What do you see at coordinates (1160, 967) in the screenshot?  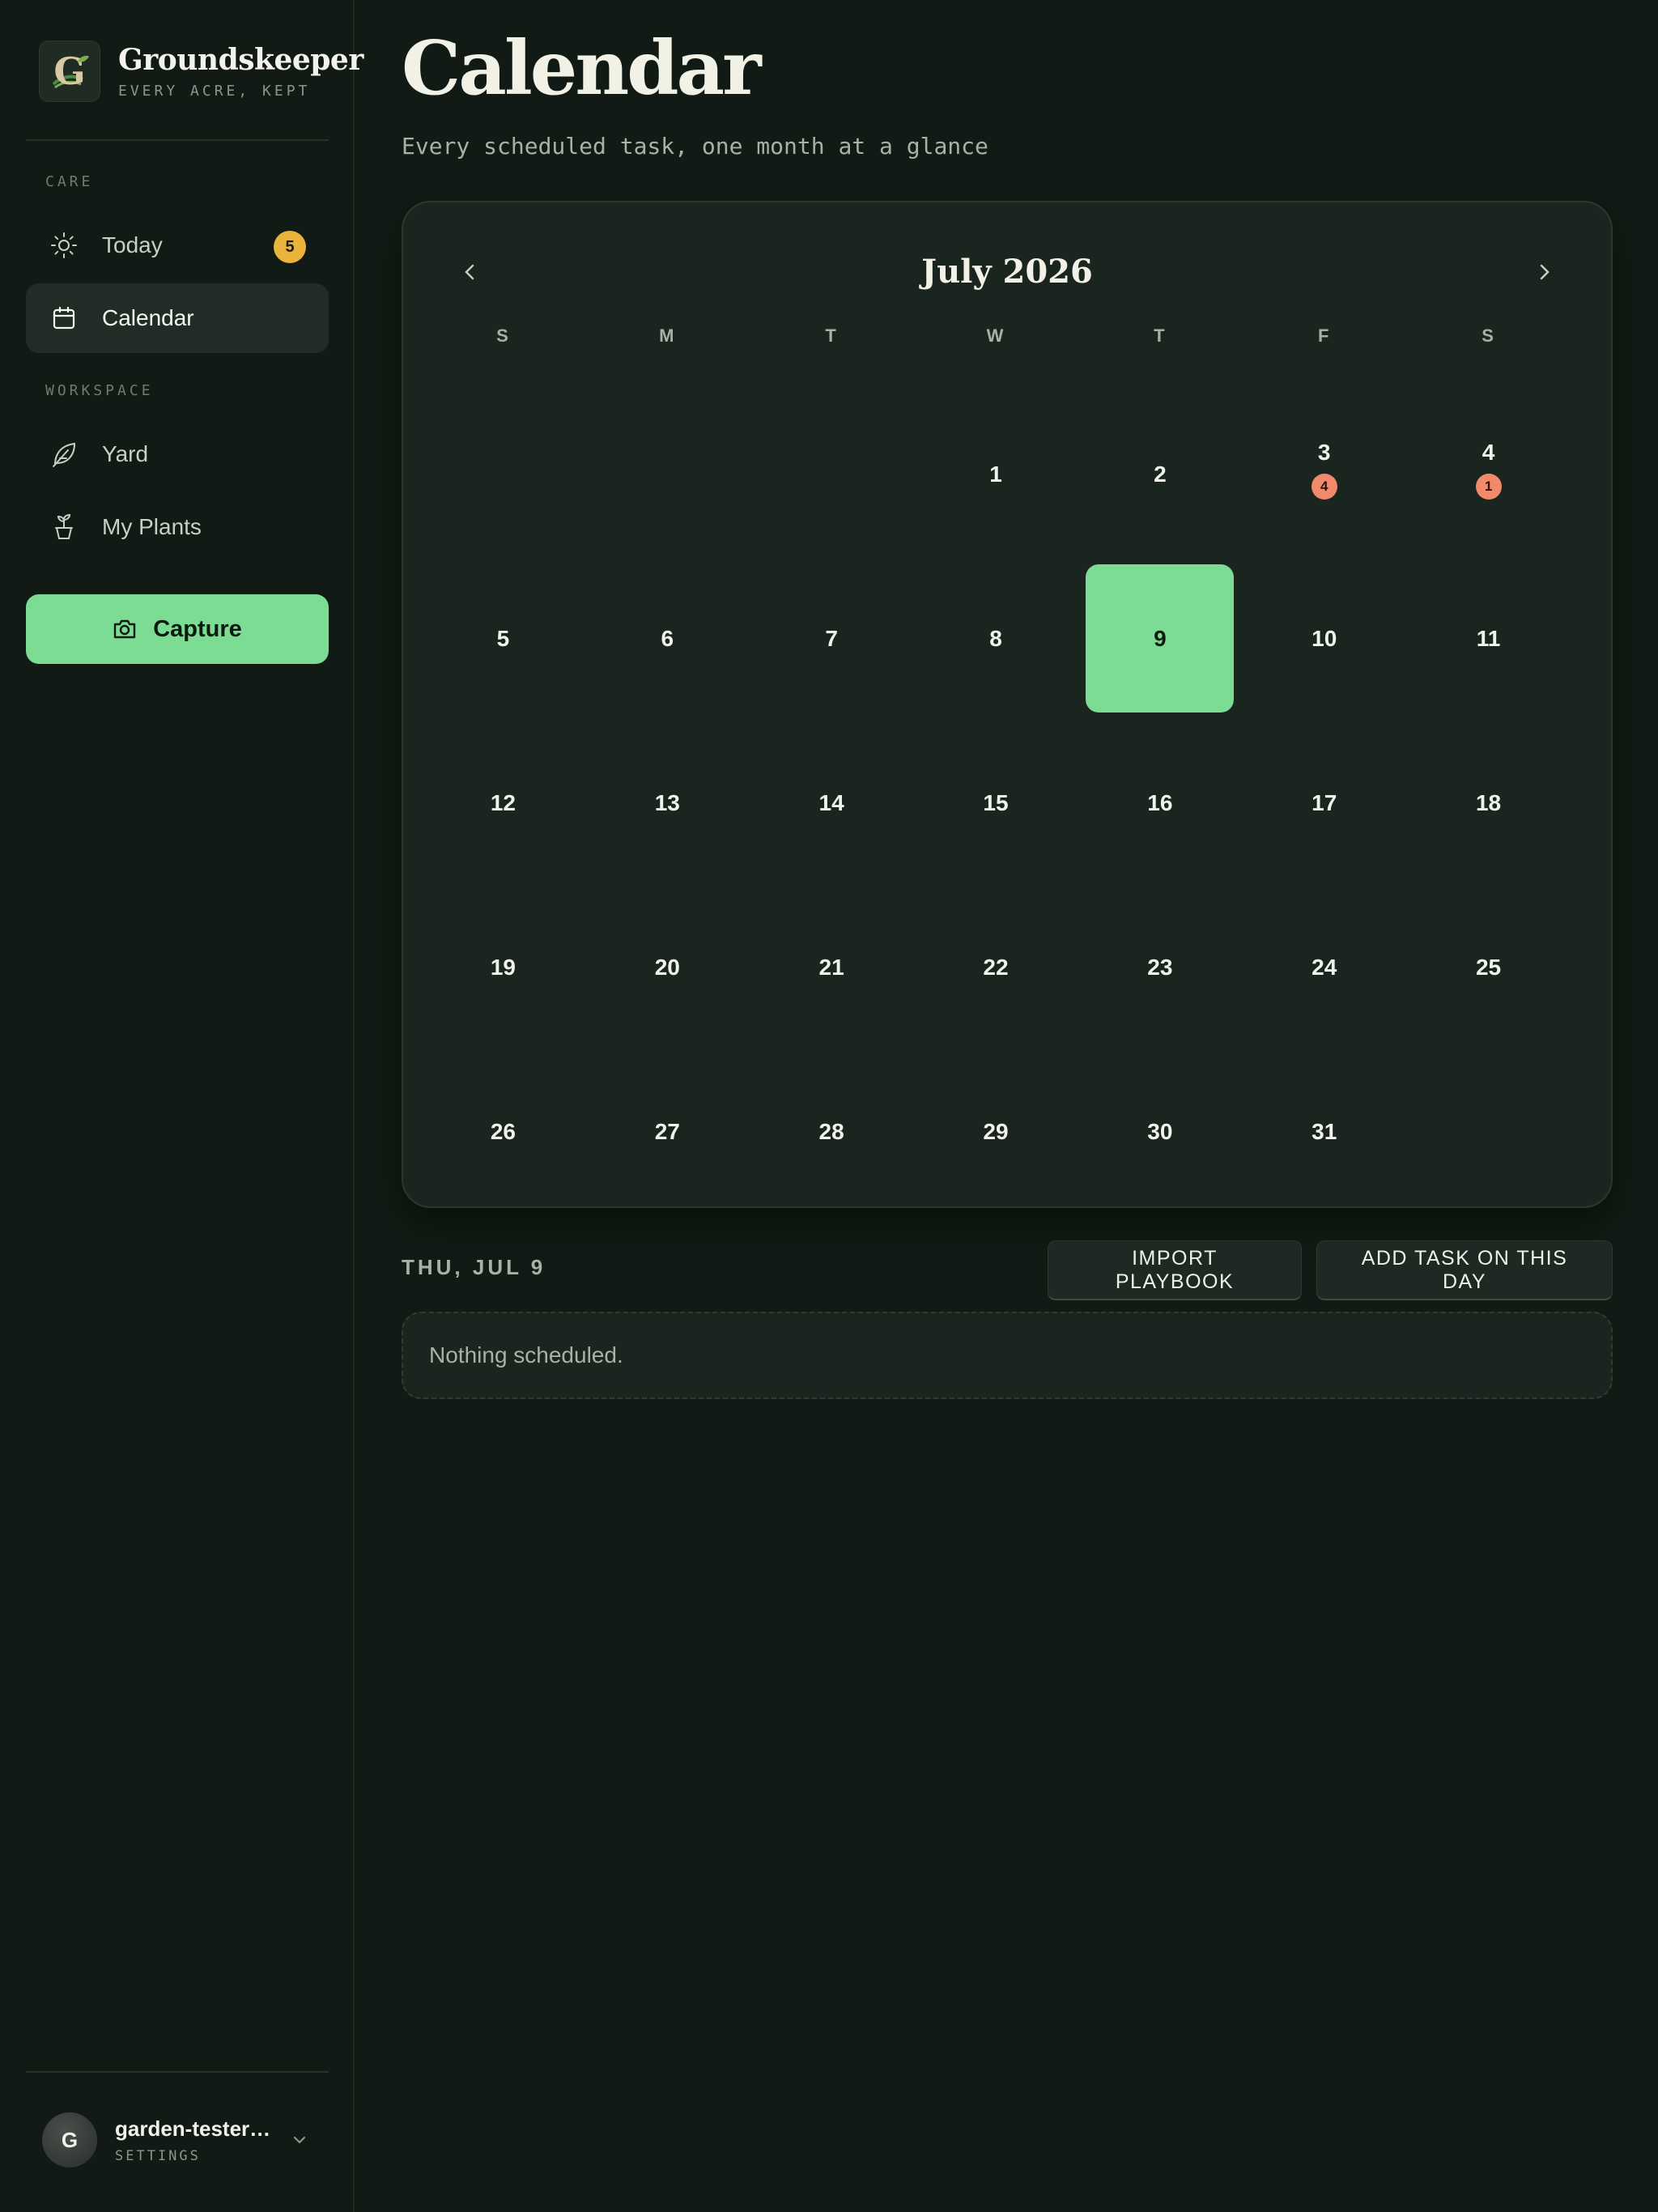 I see `day-cell-23: 23` at bounding box center [1160, 967].